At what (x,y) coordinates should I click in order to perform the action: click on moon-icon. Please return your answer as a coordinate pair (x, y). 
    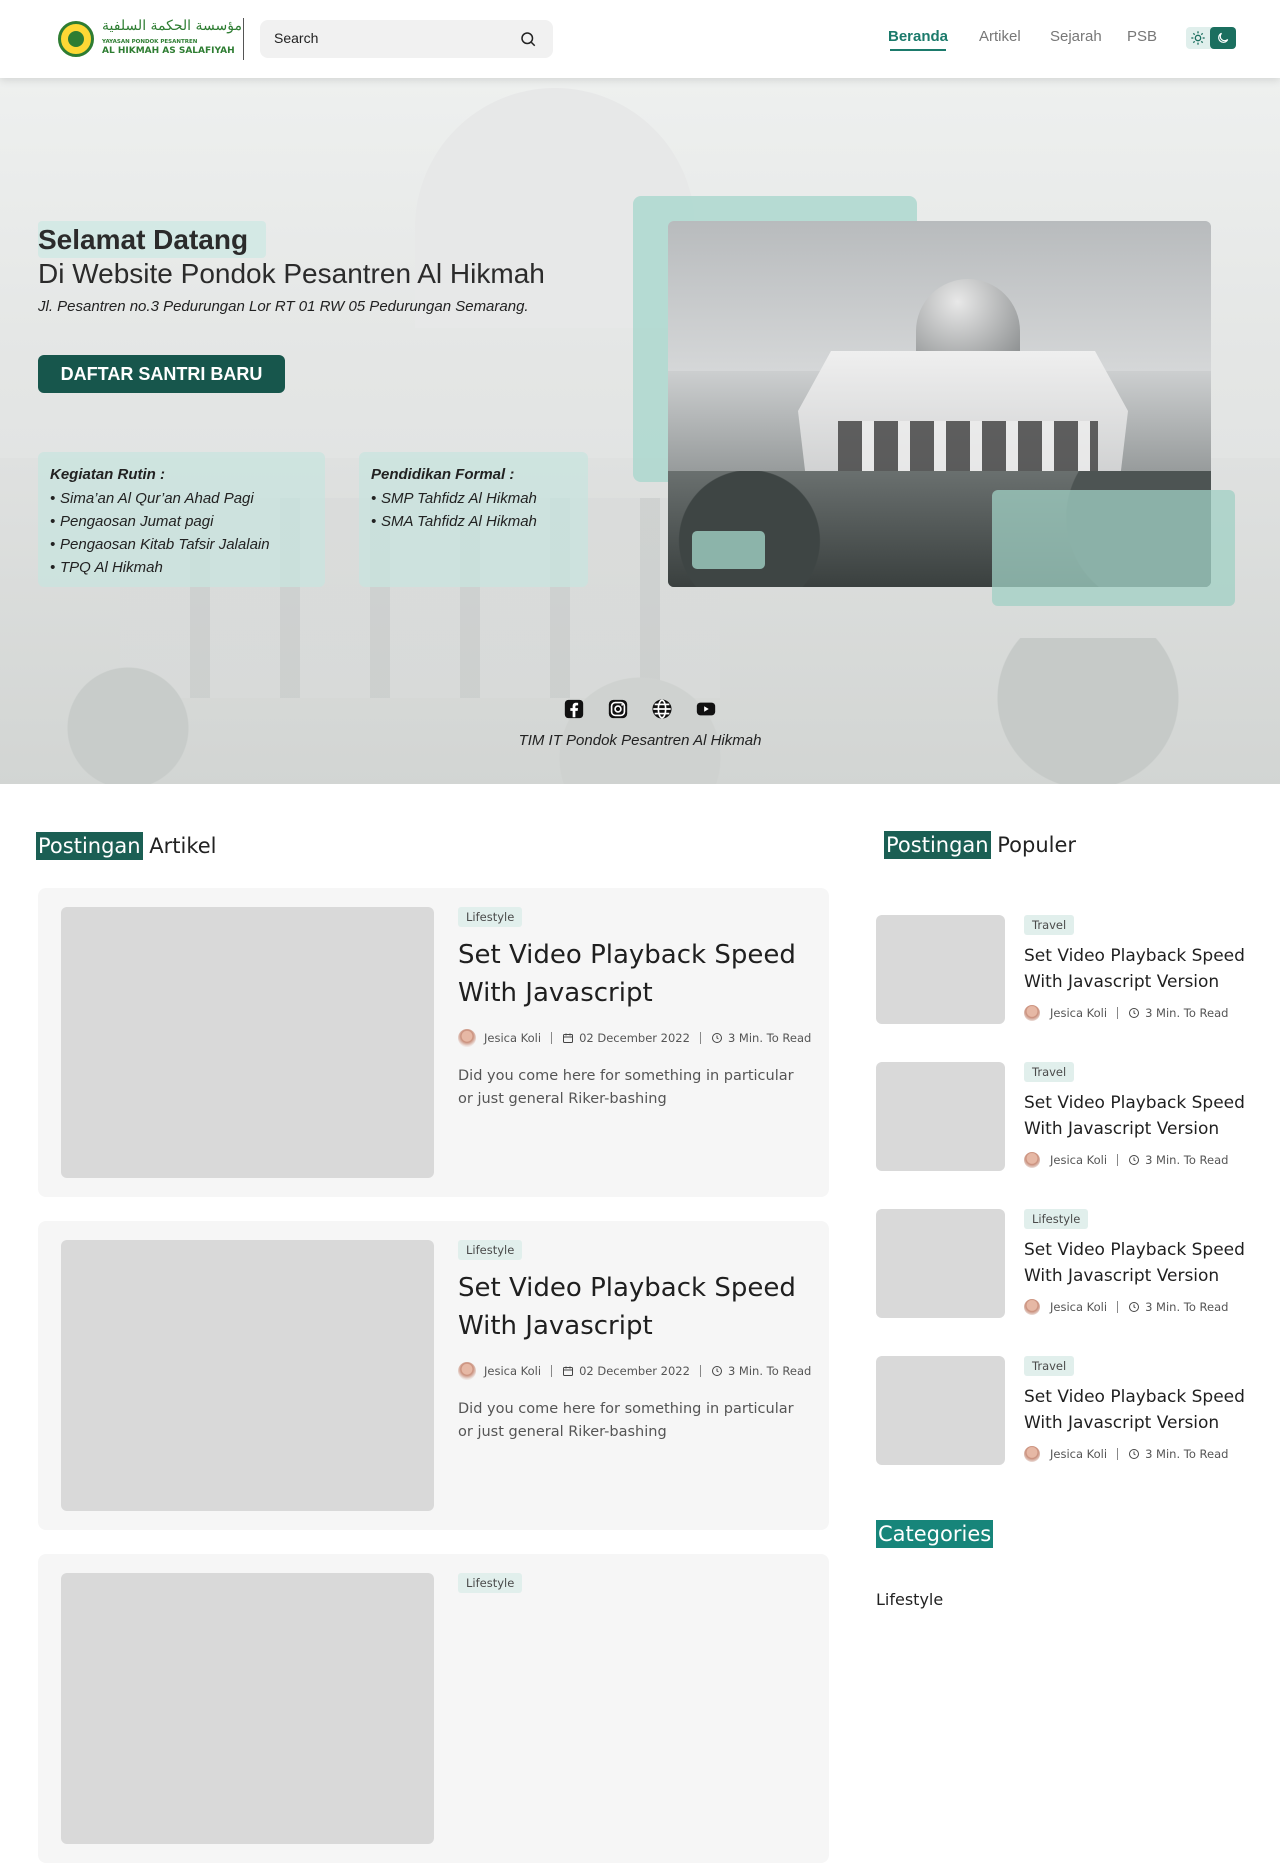
    Looking at the image, I should click on (1223, 37).